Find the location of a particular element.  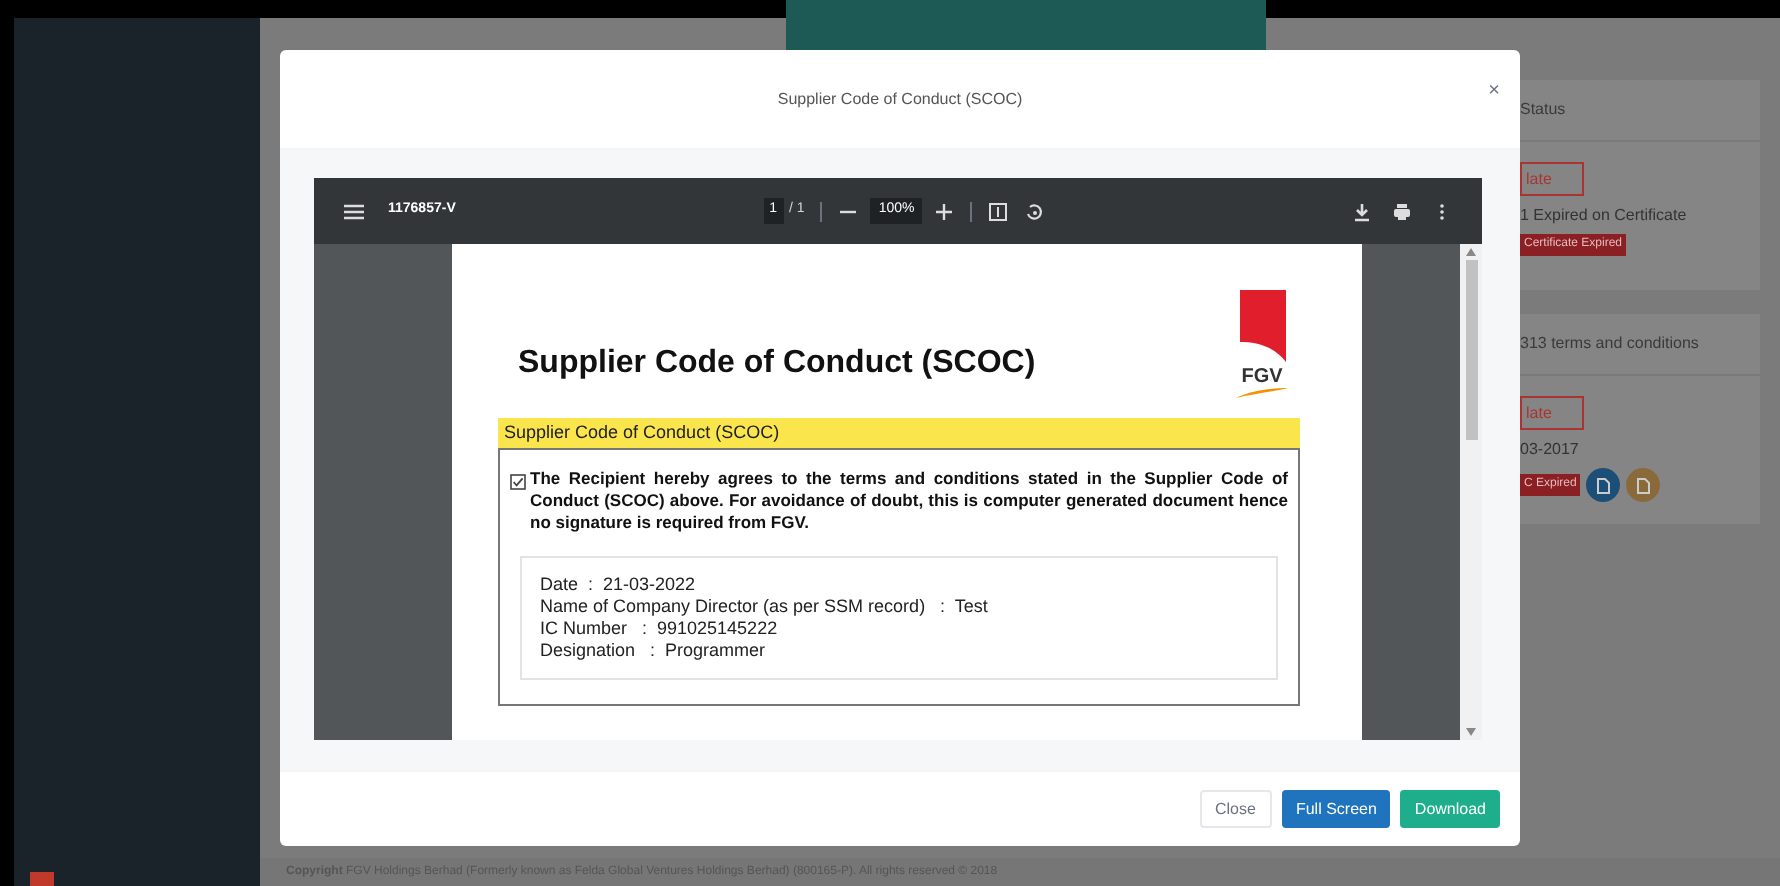

modal-title: Supplier Code of Conduct (SCOC) is located at coordinates (900, 99).